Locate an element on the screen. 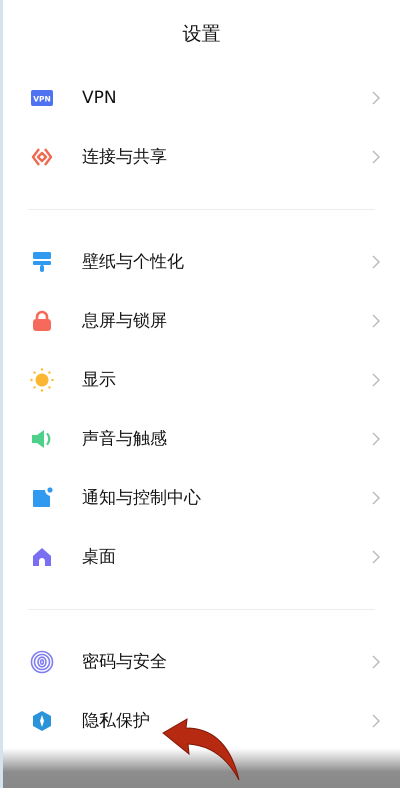 The width and height of the screenshot is (400, 788). page-title: 设置 is located at coordinates (202, 34).